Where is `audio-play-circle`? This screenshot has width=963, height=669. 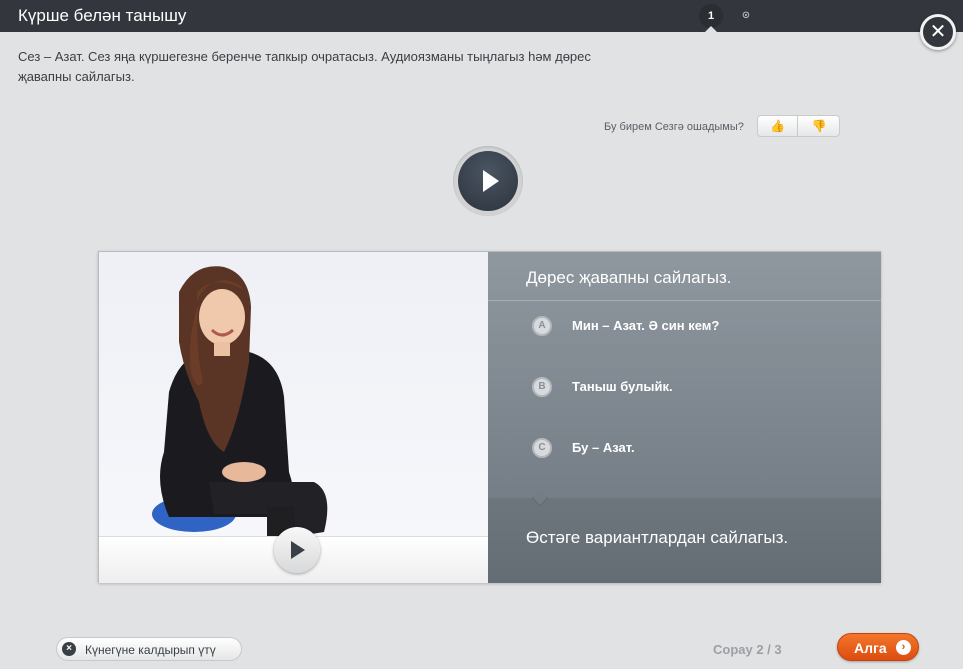 audio-play-circle is located at coordinates (488, 181).